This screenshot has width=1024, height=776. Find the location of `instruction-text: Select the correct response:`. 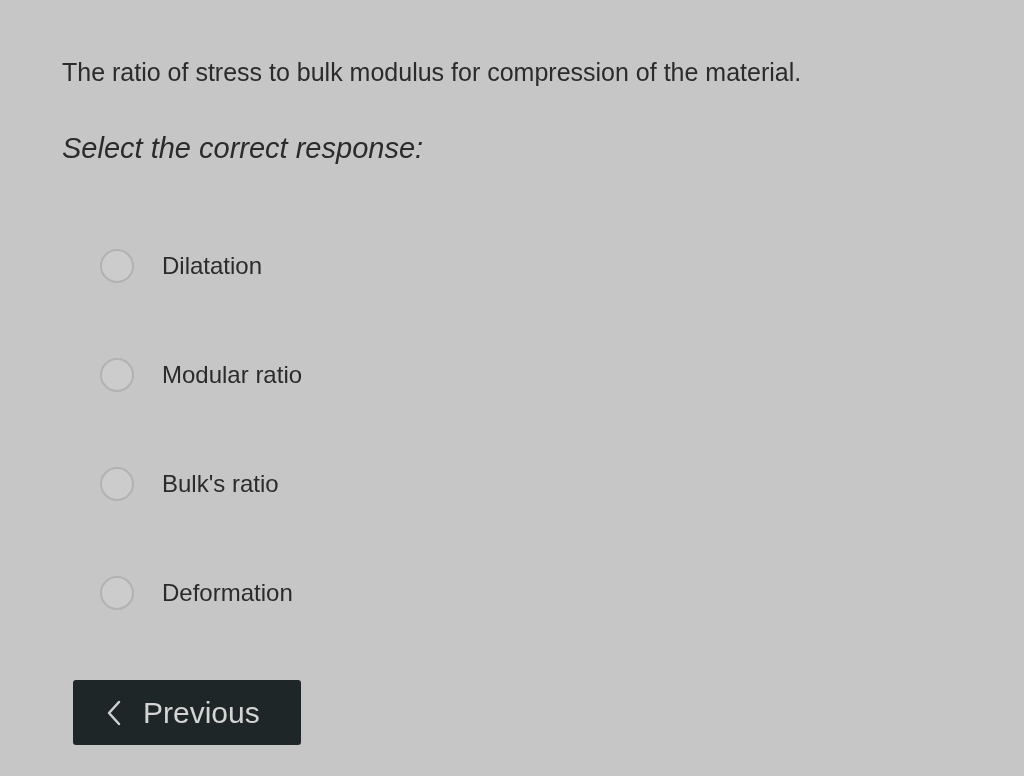

instruction-text: Select the correct response: is located at coordinates (243, 148).